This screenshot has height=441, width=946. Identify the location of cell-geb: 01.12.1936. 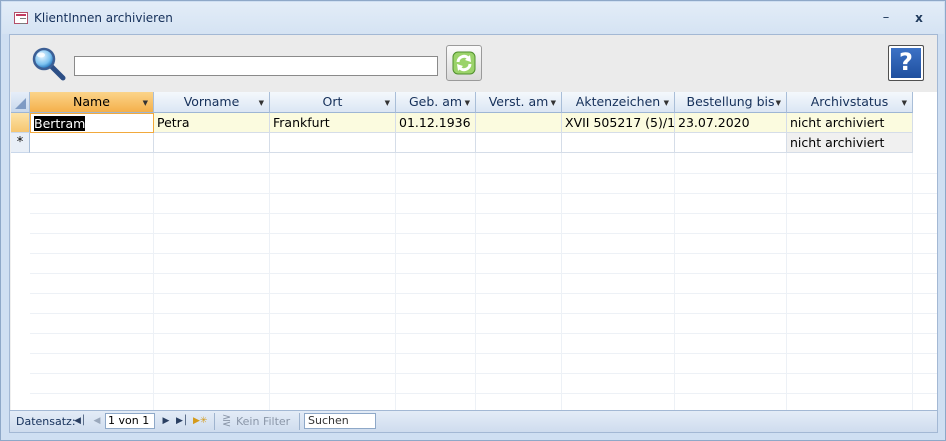
(436, 123).